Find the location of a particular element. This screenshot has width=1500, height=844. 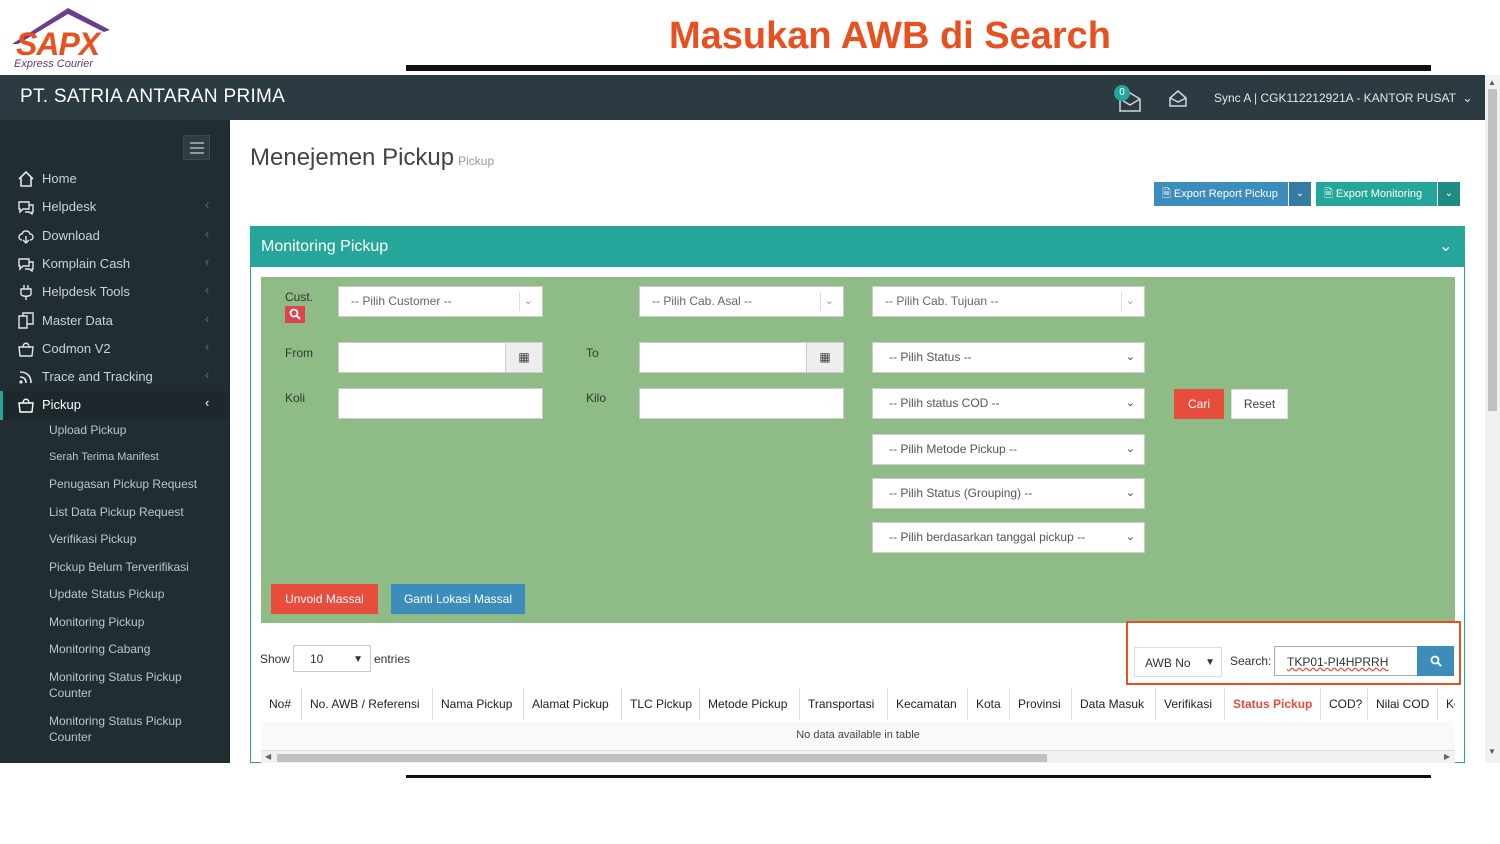

submenu-update-status-pickup: Update Status Pickup is located at coordinates (136, 594).